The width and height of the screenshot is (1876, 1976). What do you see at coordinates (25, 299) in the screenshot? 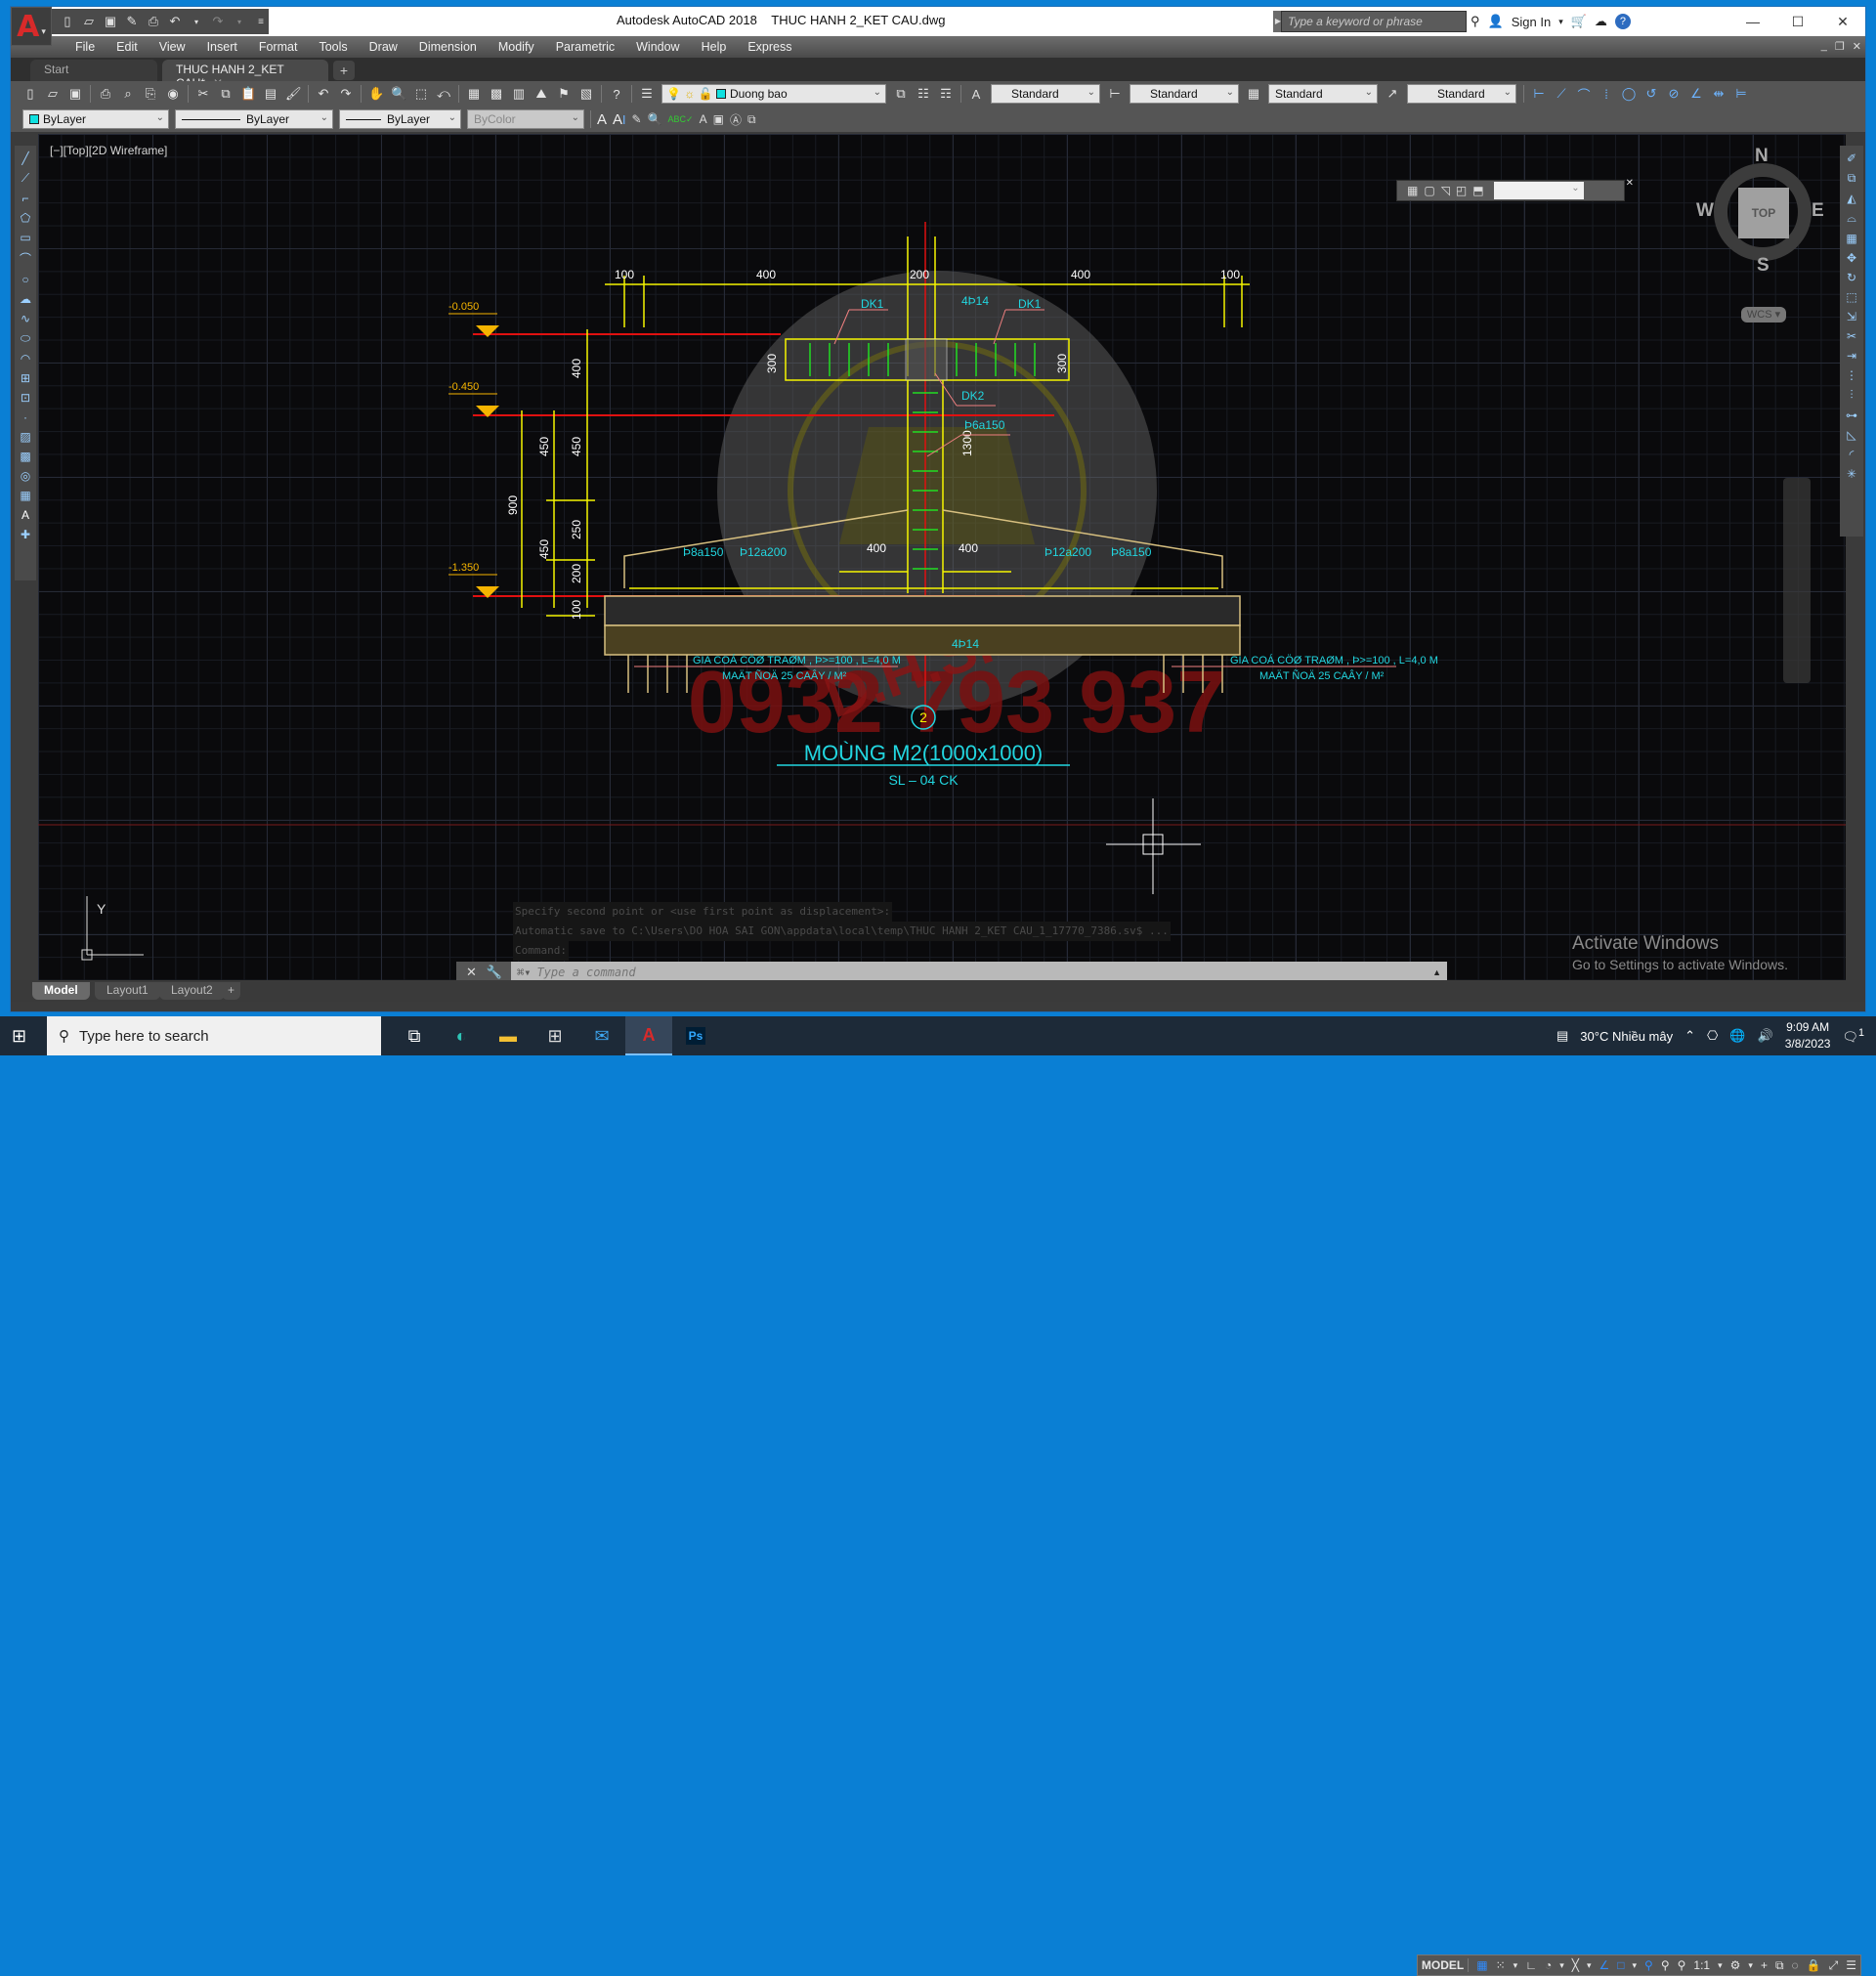
I see `revision-cloud-icon: ☁` at bounding box center [25, 299].